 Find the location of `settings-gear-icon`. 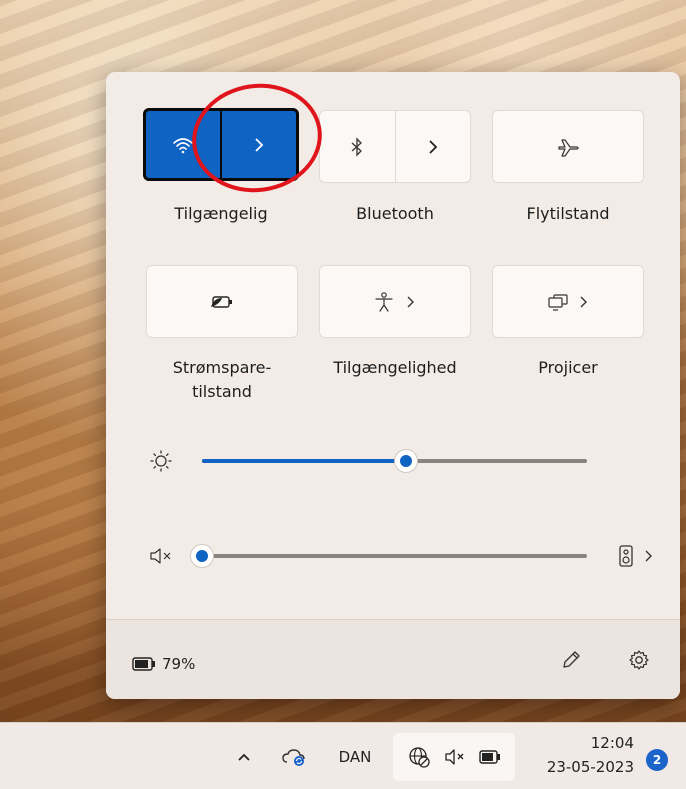

settings-gear-icon is located at coordinates (639, 660).